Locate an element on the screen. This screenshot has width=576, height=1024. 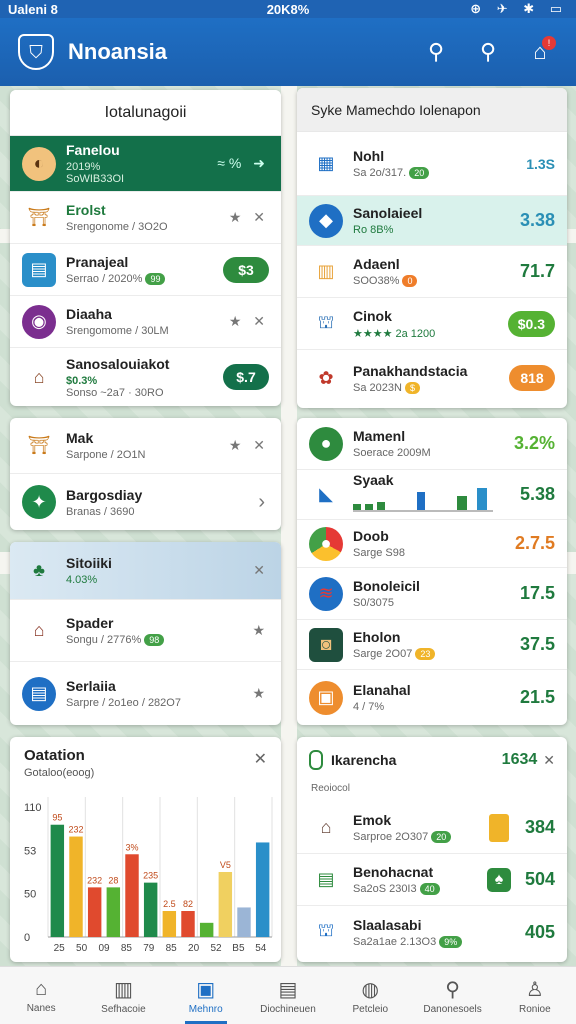
bar-data-label: 2.5 is located at coordinates (169, 904).